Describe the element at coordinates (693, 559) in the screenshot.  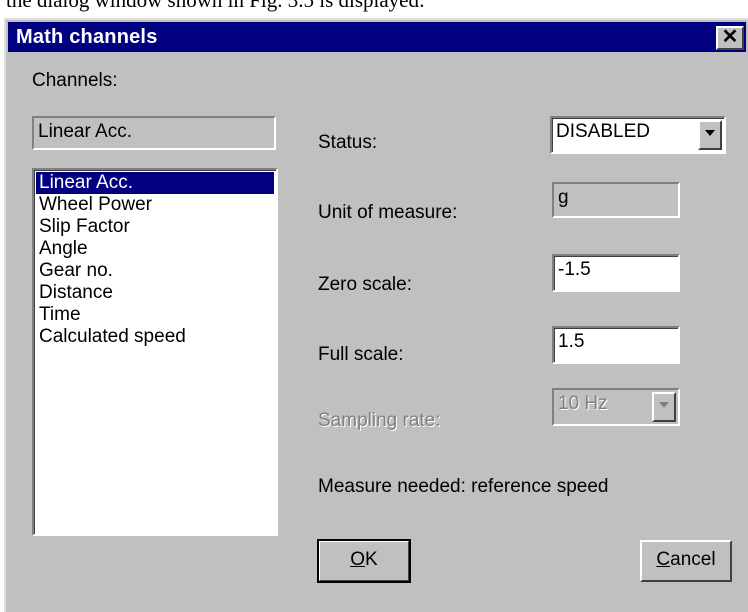
I see `cancel-label-rest: ancel` at that location.